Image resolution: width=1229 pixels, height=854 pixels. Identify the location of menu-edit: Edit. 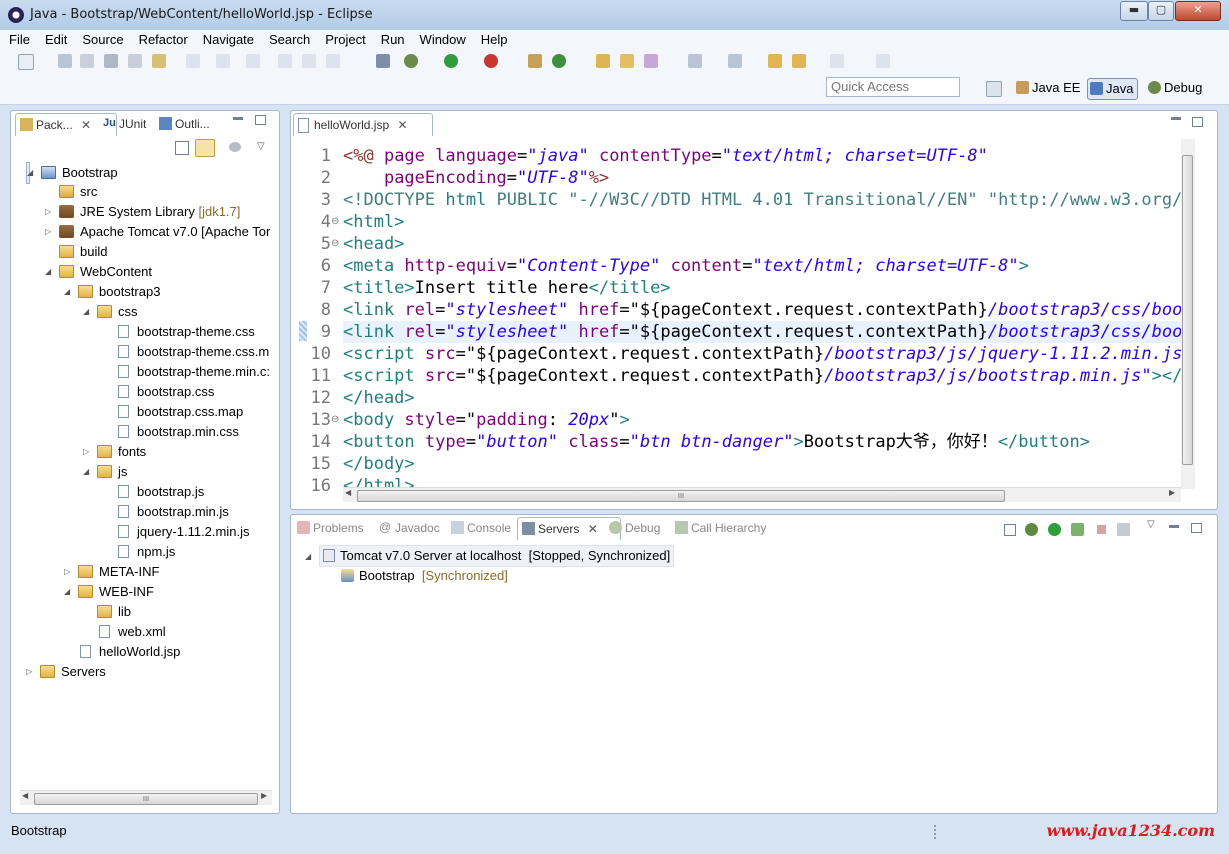
(54, 40).